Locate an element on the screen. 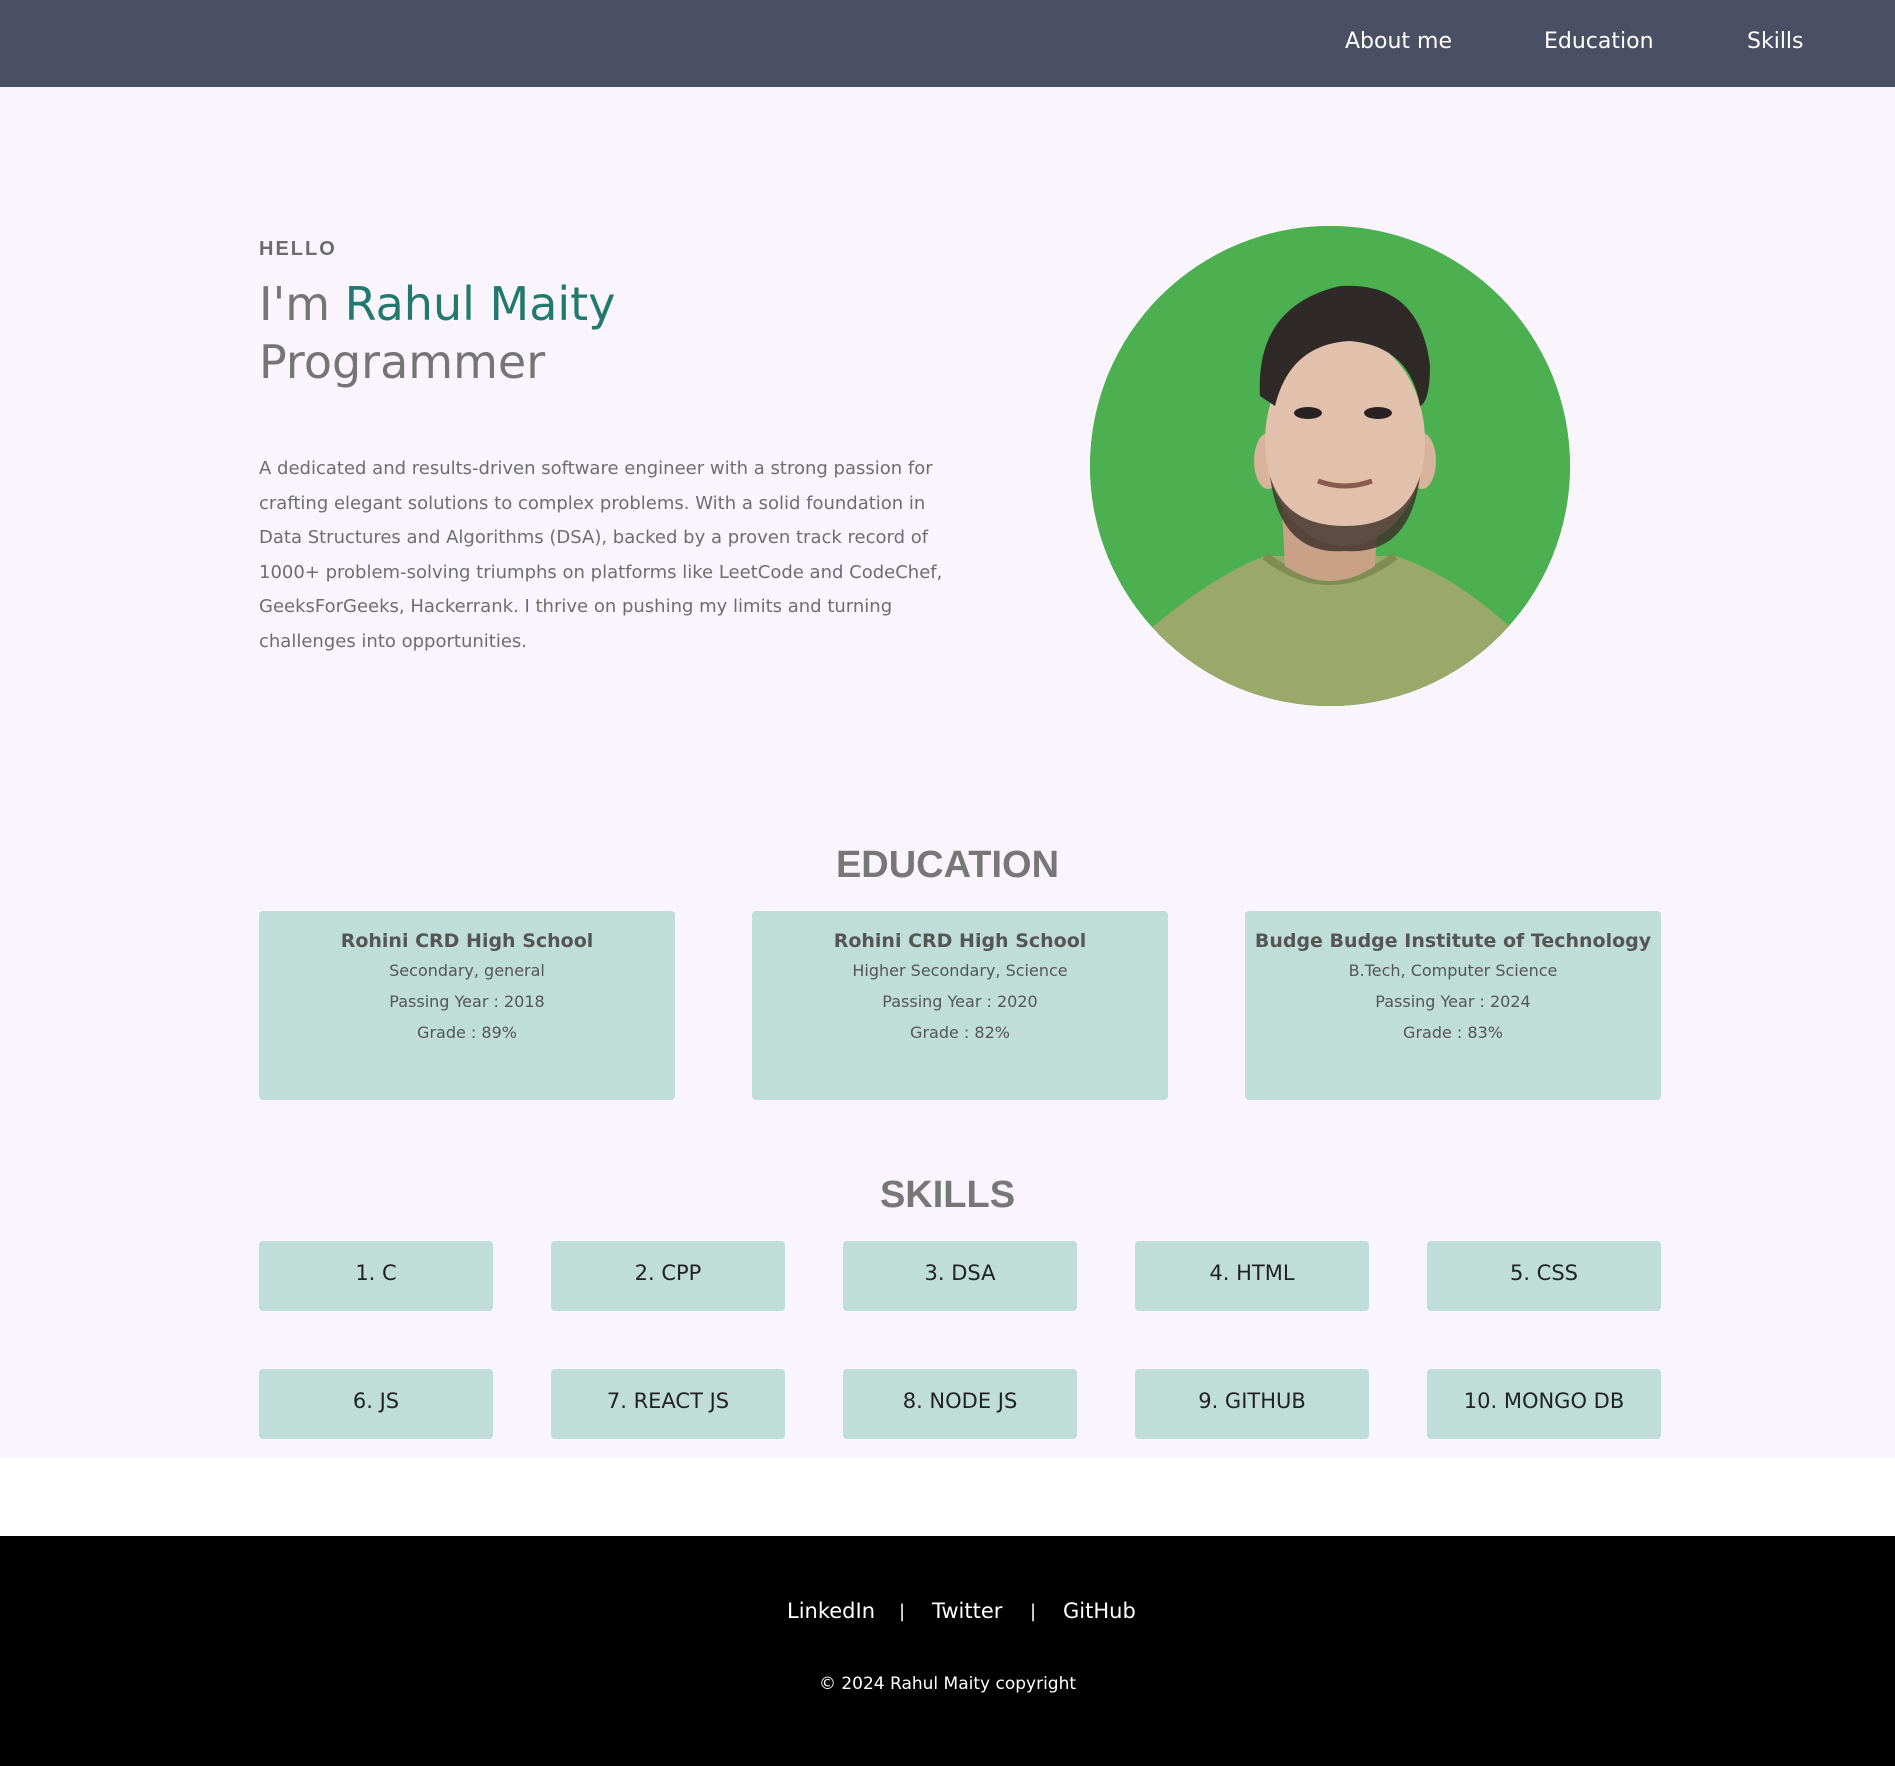 The width and height of the screenshot is (1895, 1766). footer-copyright: © 2024 Rahul Maity copyright is located at coordinates (947, 1684).